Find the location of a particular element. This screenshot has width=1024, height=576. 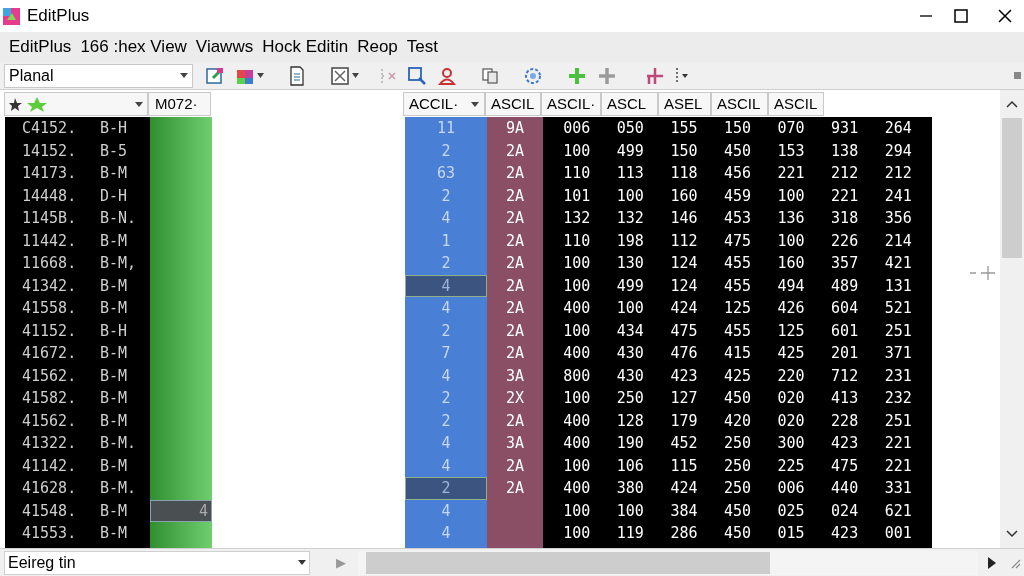

table-cell: 7 is located at coordinates (446, 353).